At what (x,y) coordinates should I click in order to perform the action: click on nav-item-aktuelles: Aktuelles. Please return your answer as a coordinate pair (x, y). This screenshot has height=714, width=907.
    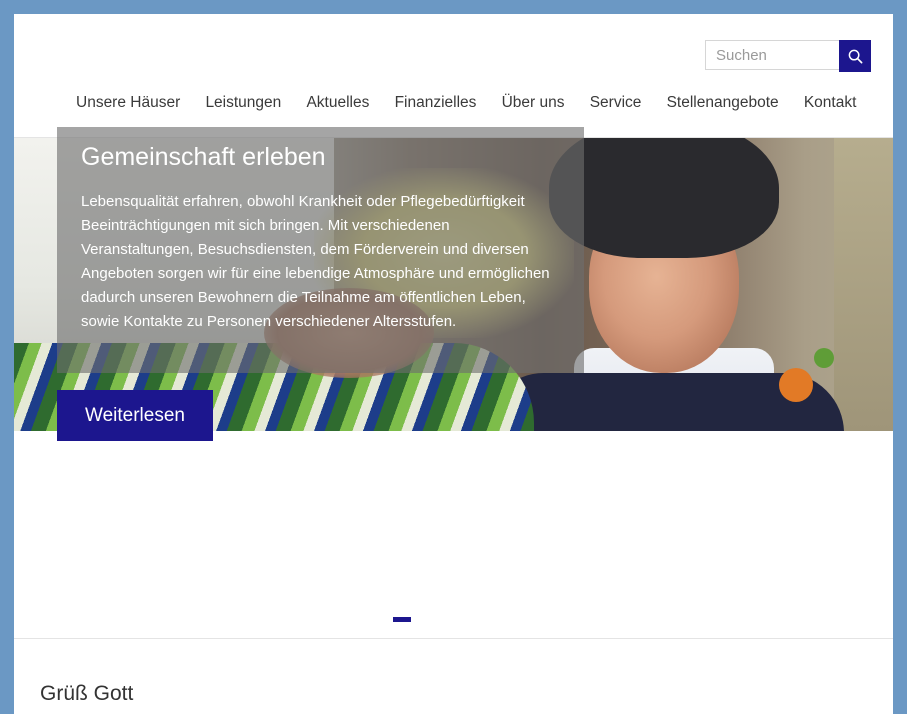
    Looking at the image, I should click on (338, 103).